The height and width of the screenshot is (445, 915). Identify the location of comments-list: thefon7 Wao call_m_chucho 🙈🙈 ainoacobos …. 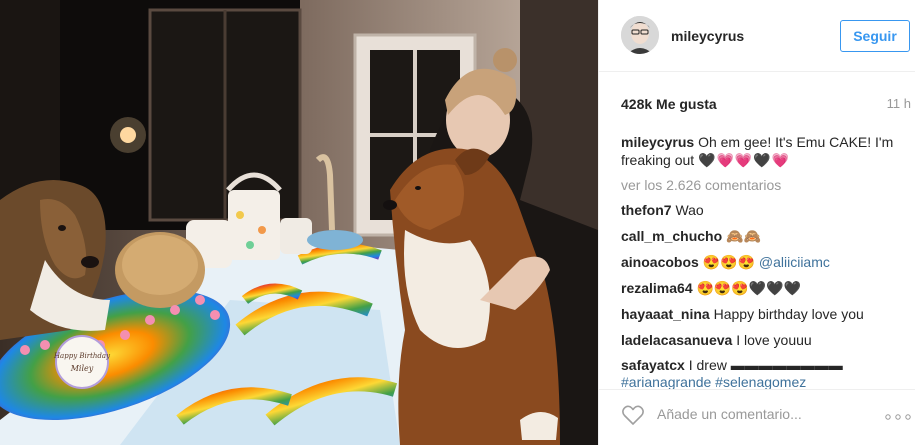
(763, 297).